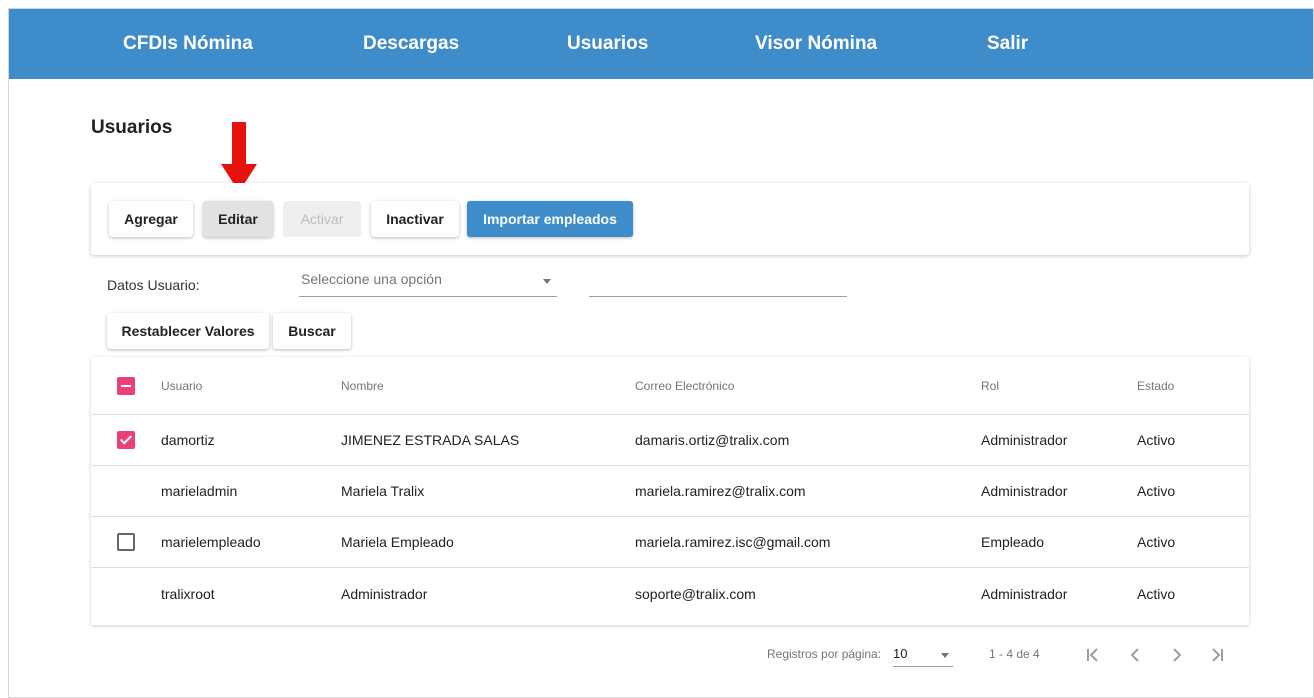  What do you see at coordinates (322, 219) in the screenshot?
I see `activate-button: Activar` at bounding box center [322, 219].